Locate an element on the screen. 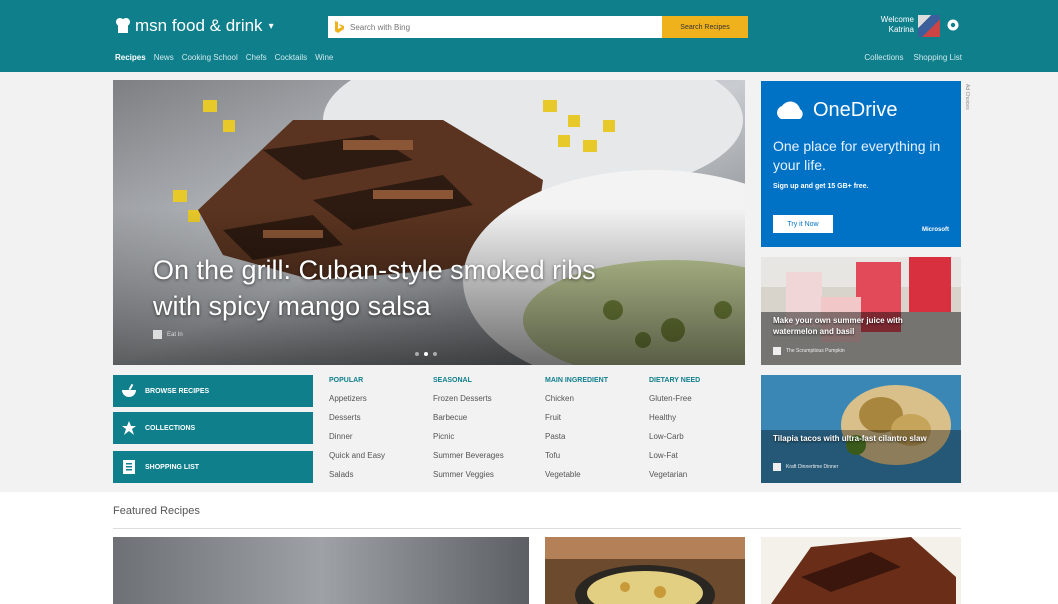 The width and height of the screenshot is (1058, 604). category-link: Quick and Easy is located at coordinates (381, 455).